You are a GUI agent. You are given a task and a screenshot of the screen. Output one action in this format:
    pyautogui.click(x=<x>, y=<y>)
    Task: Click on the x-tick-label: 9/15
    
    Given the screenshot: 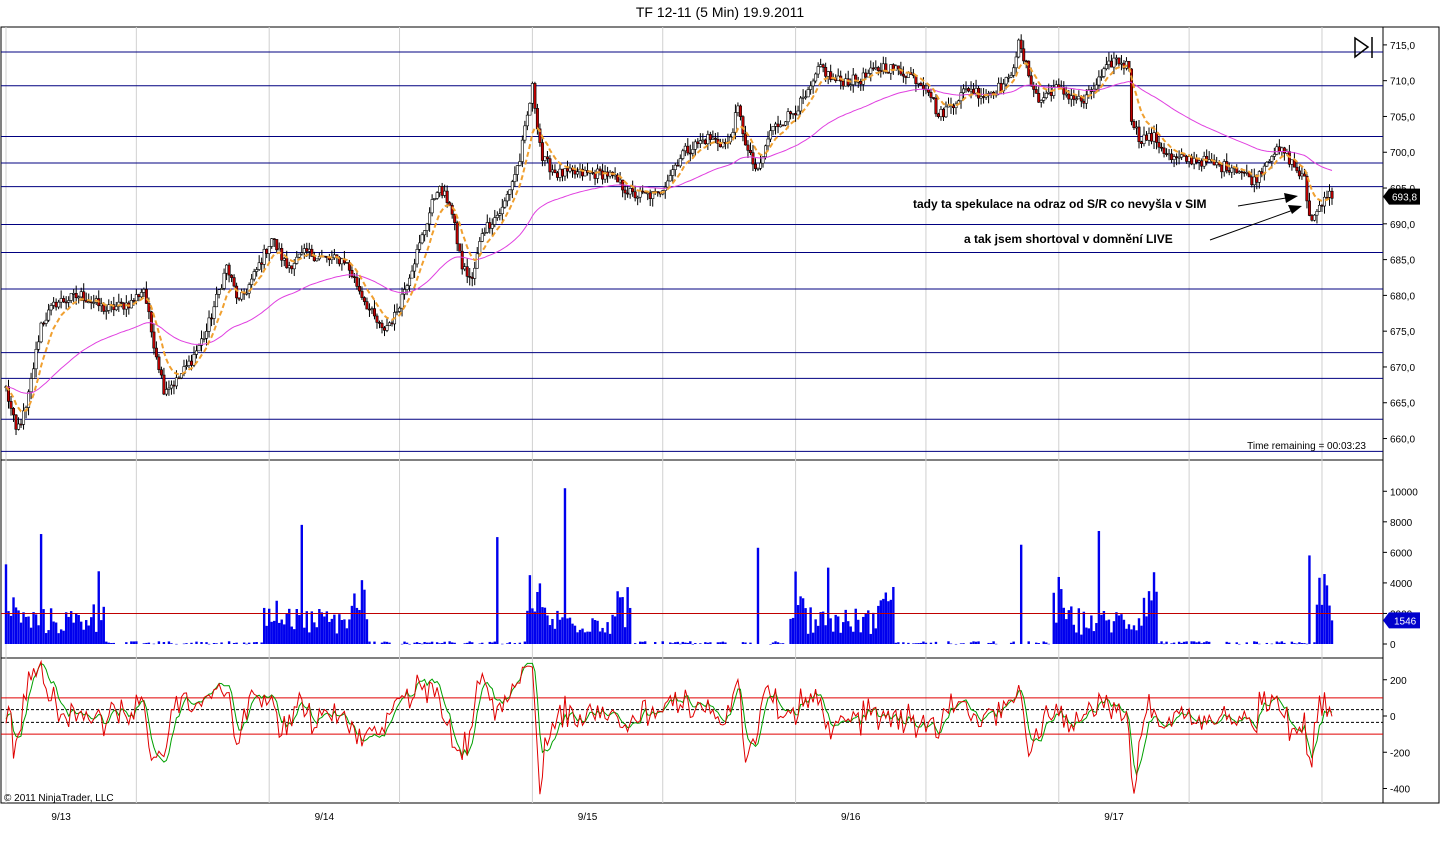 What is the action you would take?
    pyautogui.click(x=588, y=817)
    